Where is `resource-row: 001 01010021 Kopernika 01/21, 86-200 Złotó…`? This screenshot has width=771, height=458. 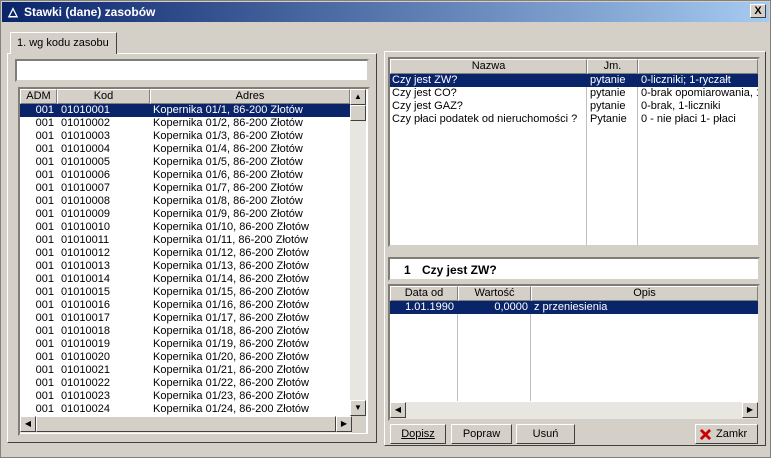 resource-row: 001 01010021 Kopernika 01/21, 86-200 Złotó… is located at coordinates (185, 370).